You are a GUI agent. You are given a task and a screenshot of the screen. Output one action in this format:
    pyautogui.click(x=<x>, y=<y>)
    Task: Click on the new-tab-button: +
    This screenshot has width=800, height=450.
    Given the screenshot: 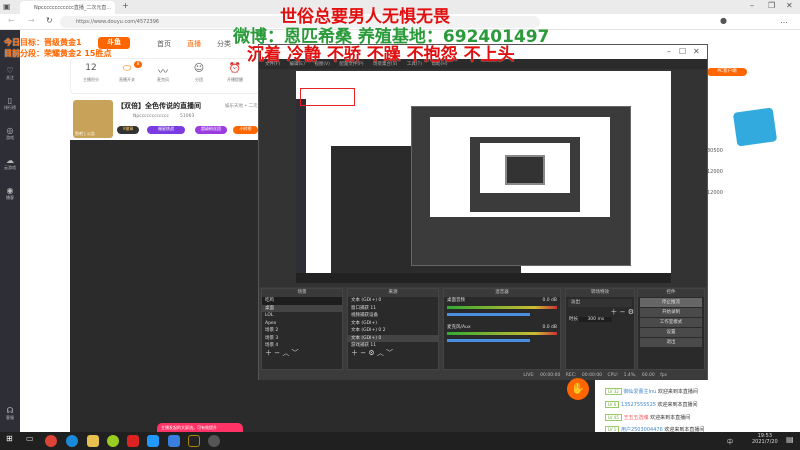 What is the action you would take?
    pyautogui.click(x=125, y=5)
    